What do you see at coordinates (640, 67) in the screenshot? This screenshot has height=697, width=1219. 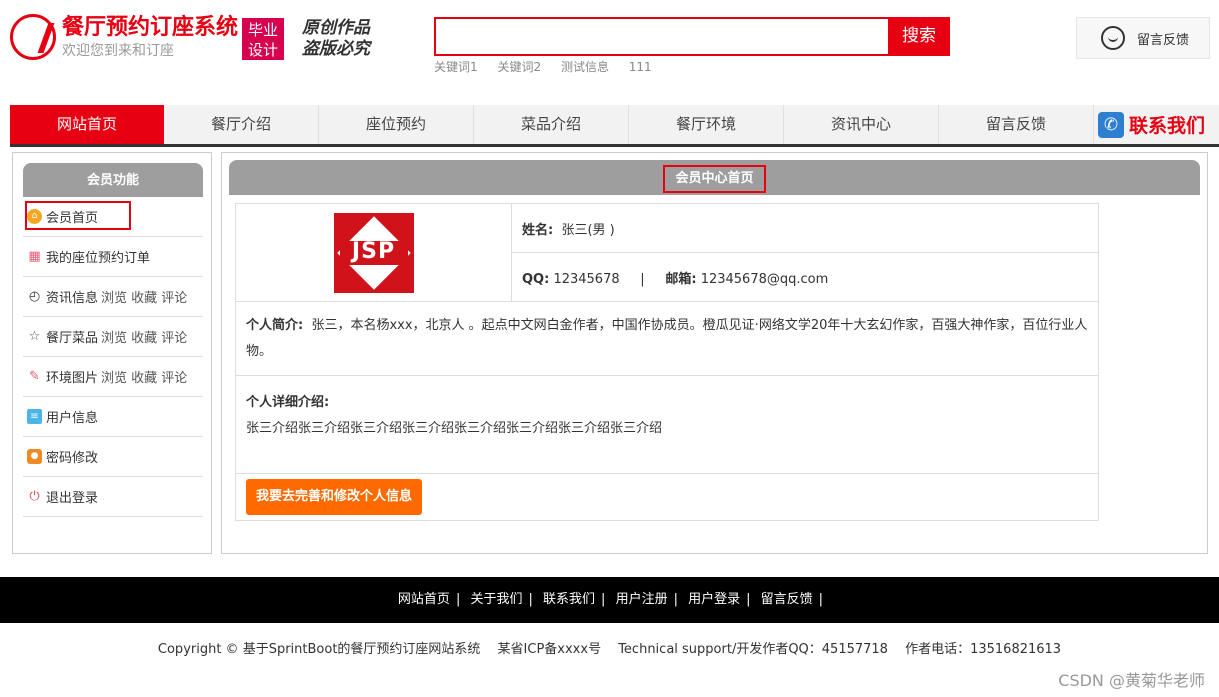 I see `hot-keyword: 111` at bounding box center [640, 67].